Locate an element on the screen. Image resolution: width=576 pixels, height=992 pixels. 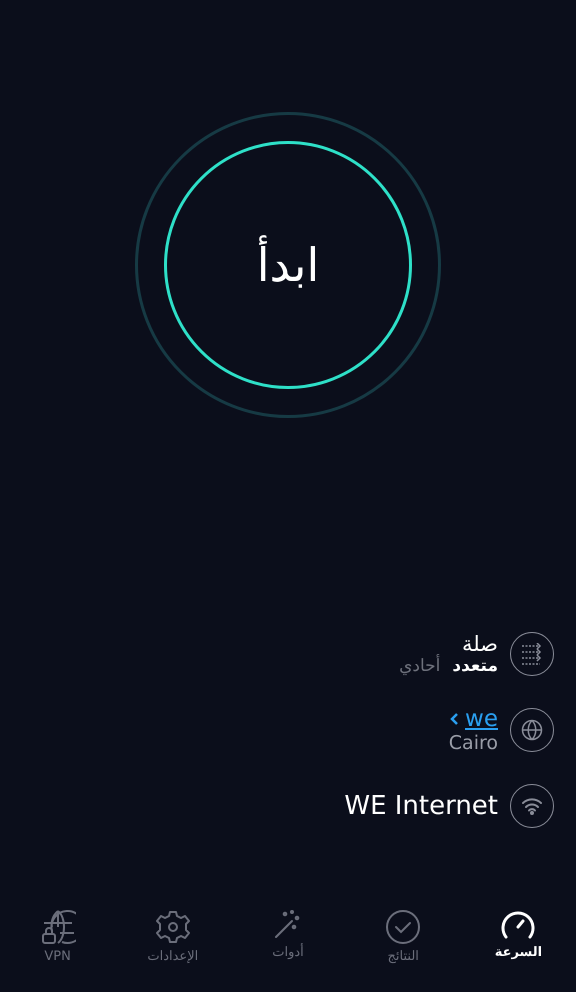
chevron-left-icon is located at coordinates (455, 719).